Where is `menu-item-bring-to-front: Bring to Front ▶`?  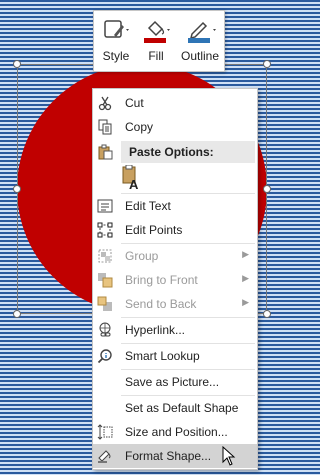
menu-item-bring-to-front: Bring to Front ▶ is located at coordinates (175, 280).